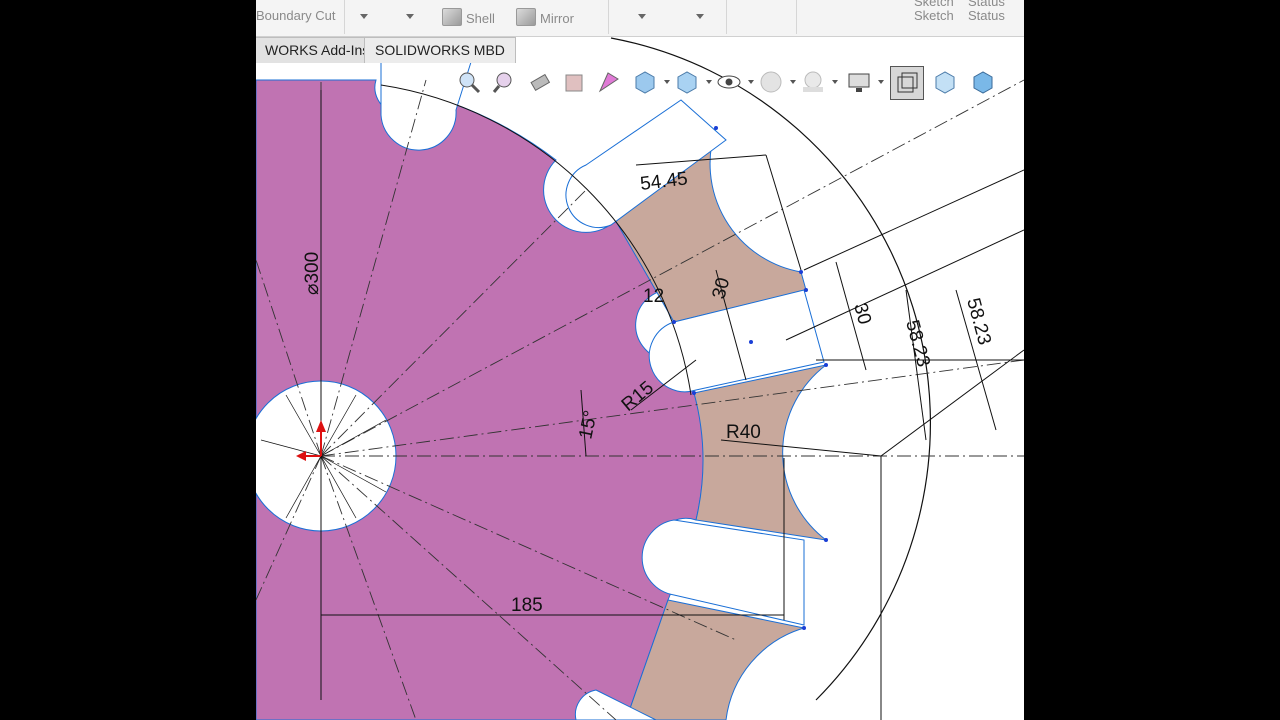 The image size is (1280, 720). I want to click on view-settings-icon, so click(859, 82).